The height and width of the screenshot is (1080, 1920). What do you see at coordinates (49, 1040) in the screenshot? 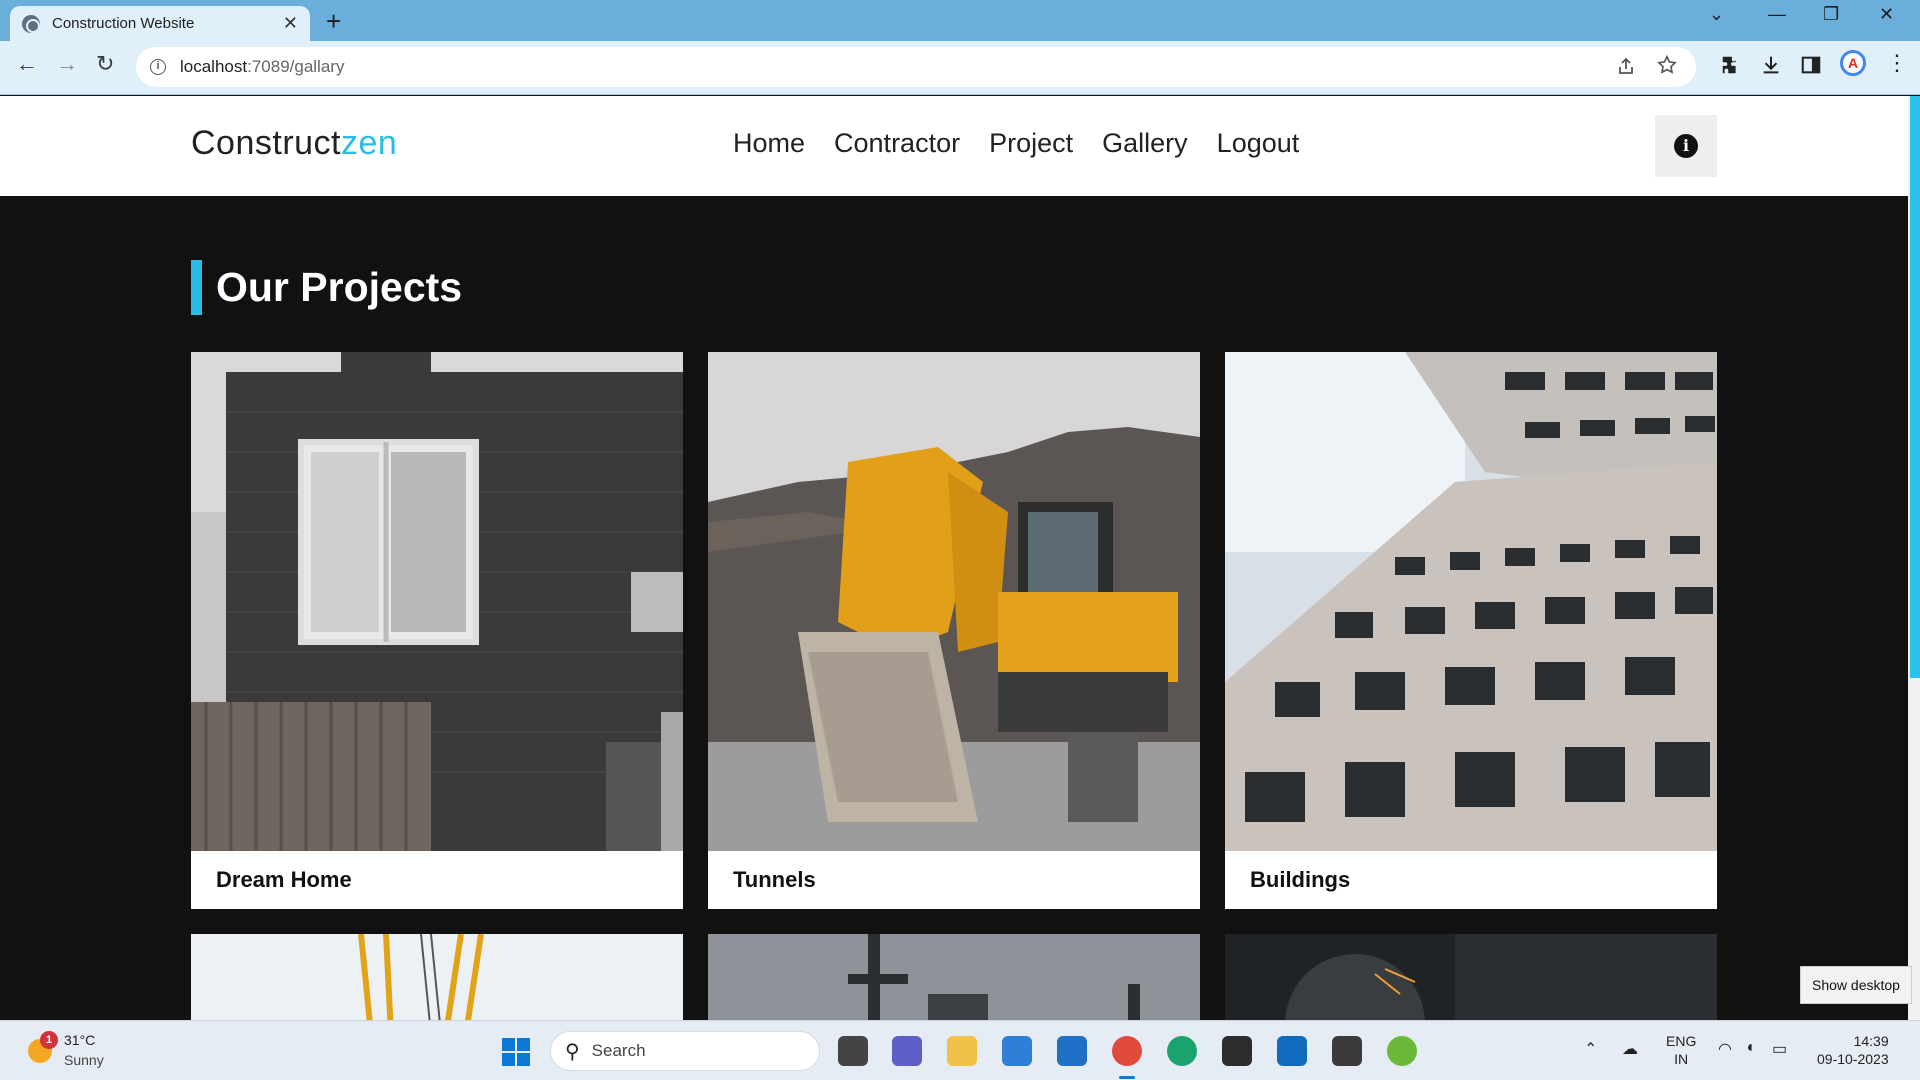
I see `notification-badge: 1` at bounding box center [49, 1040].